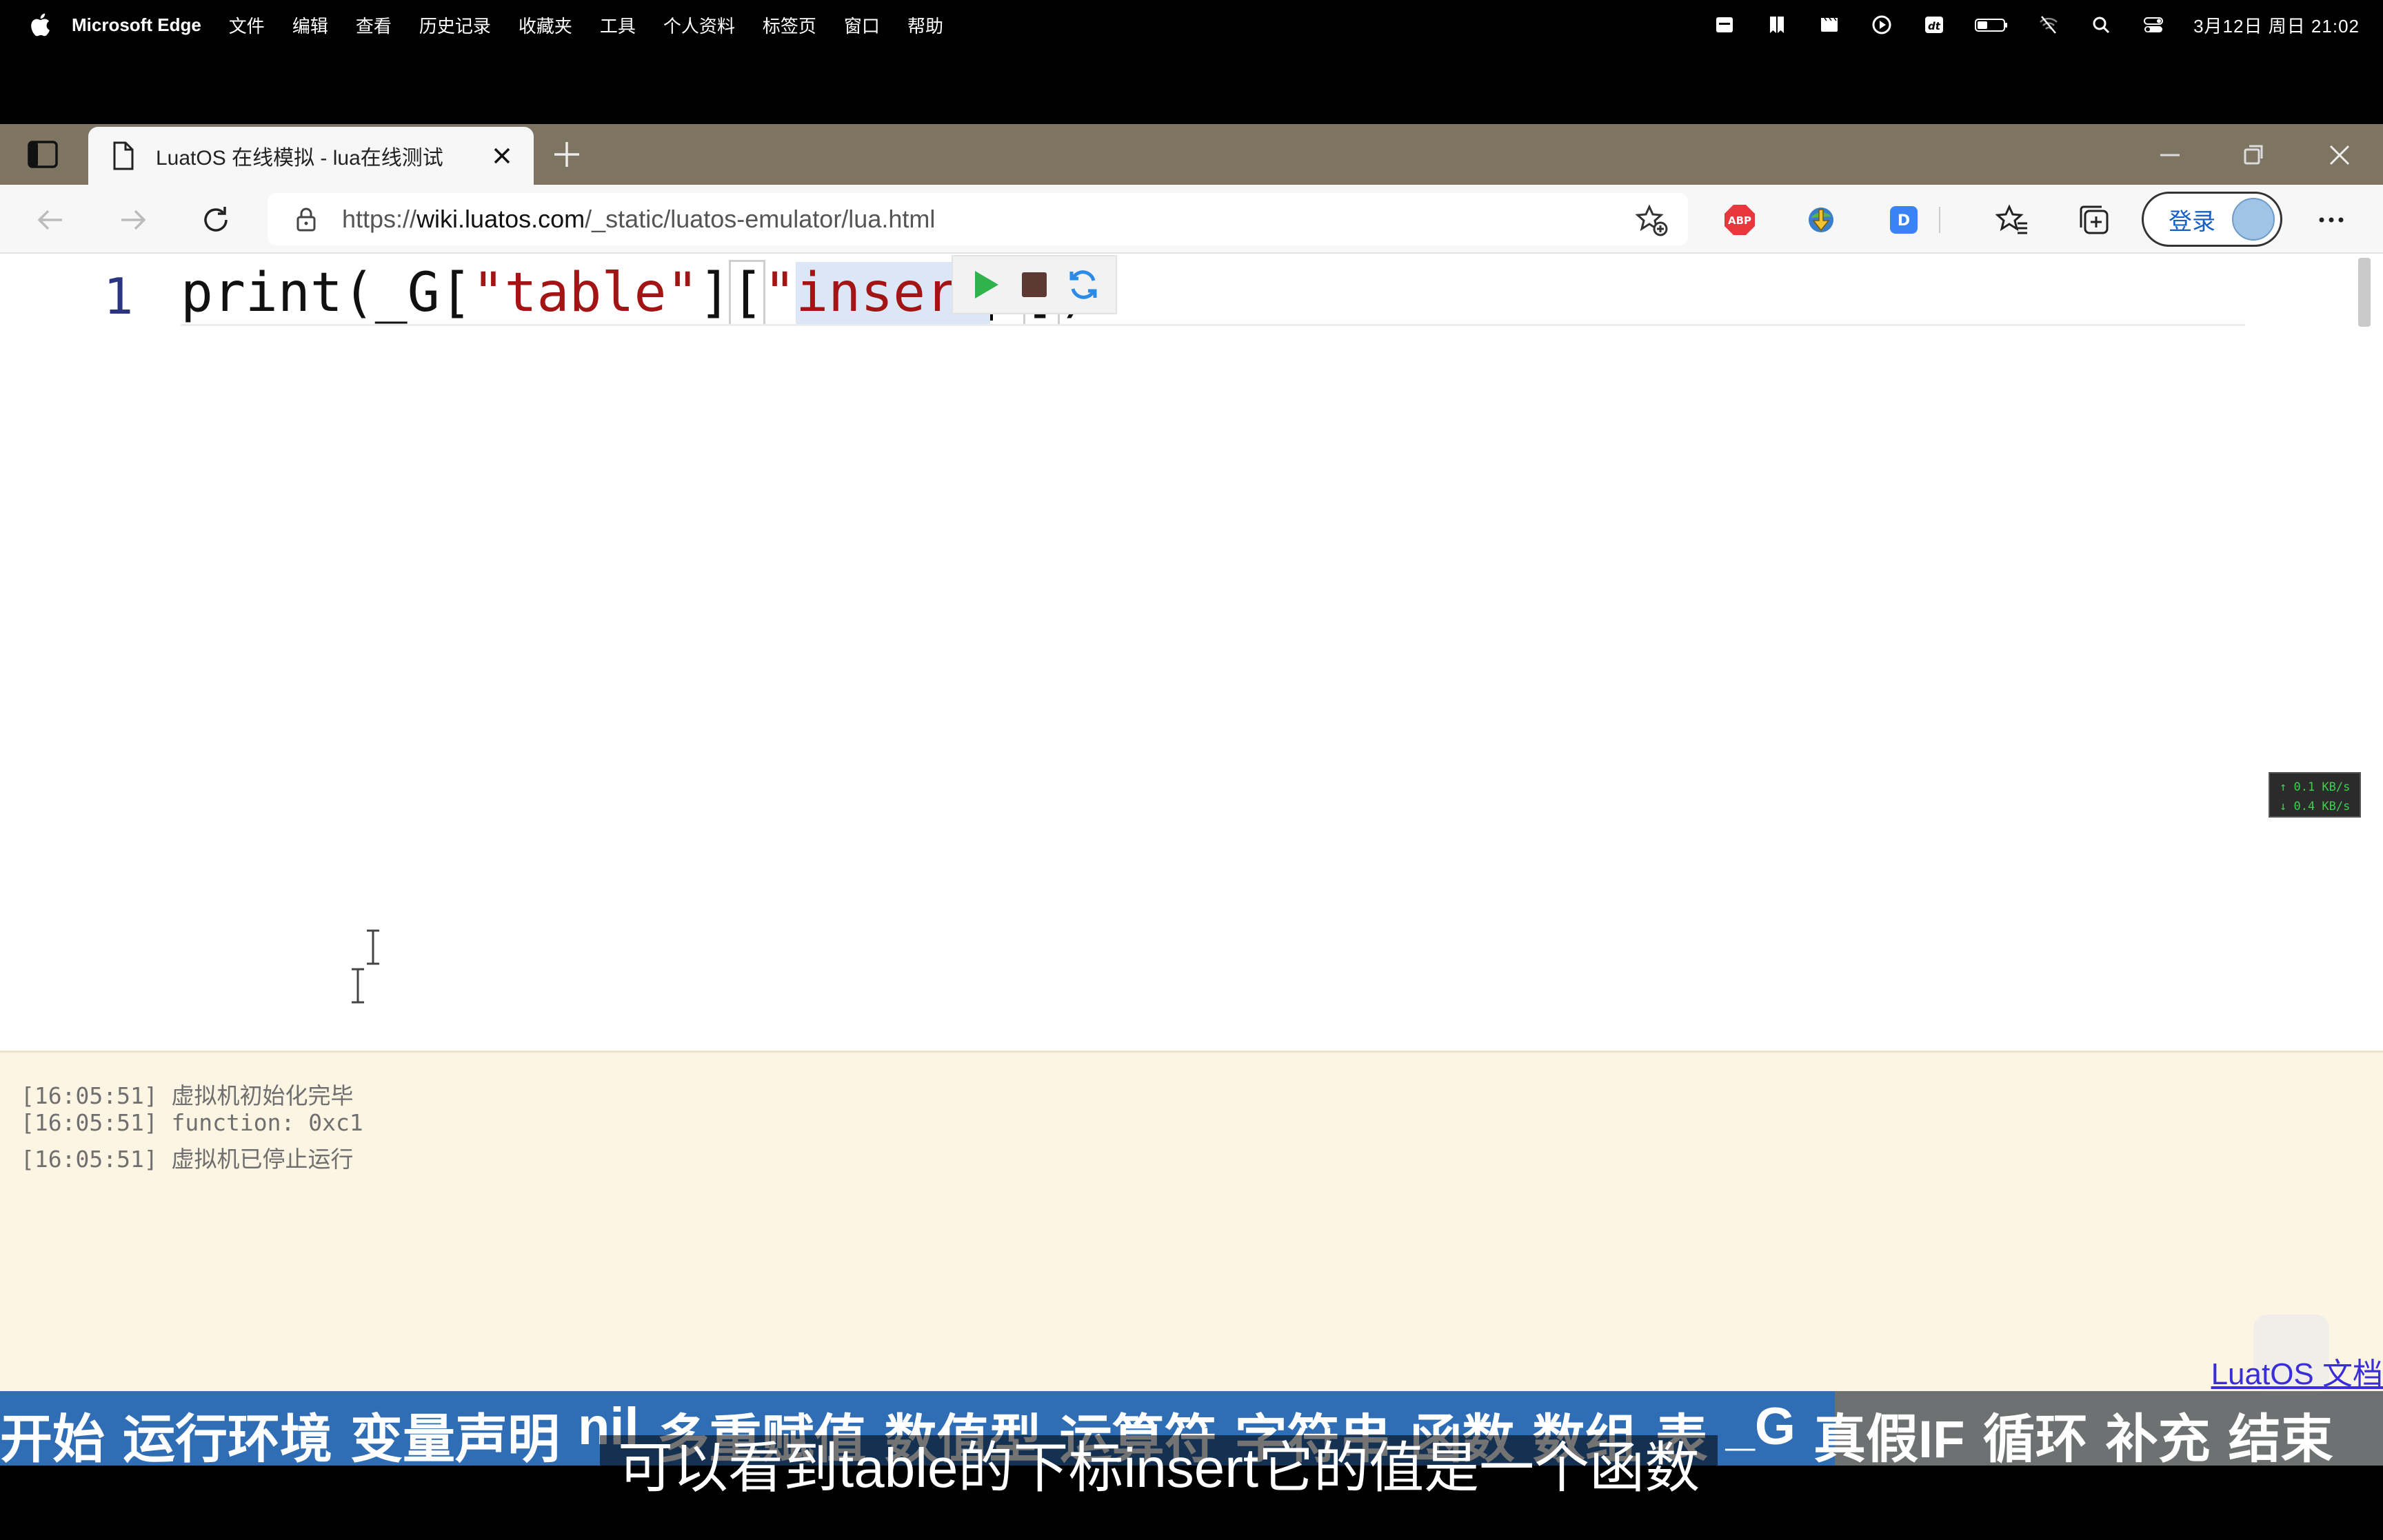 Image resolution: width=2383 pixels, height=1540 pixels. I want to click on download-speed: ↓ 0.4 KB/s, so click(2315, 806).